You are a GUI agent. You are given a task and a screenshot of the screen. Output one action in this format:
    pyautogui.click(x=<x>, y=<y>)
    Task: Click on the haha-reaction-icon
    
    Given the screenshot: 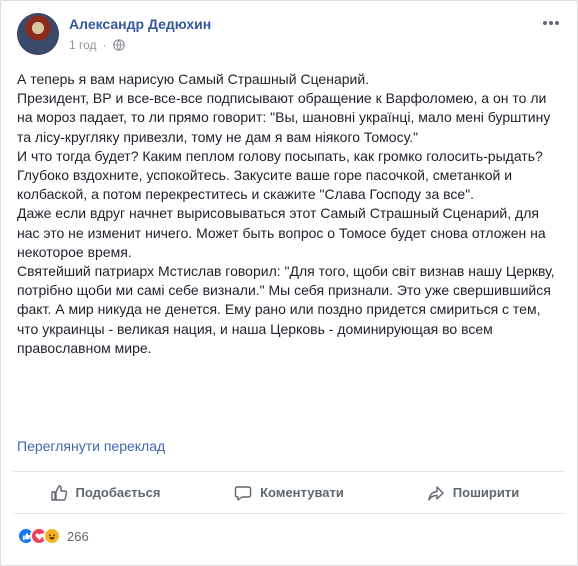 What is the action you would take?
    pyautogui.click(x=52, y=536)
    